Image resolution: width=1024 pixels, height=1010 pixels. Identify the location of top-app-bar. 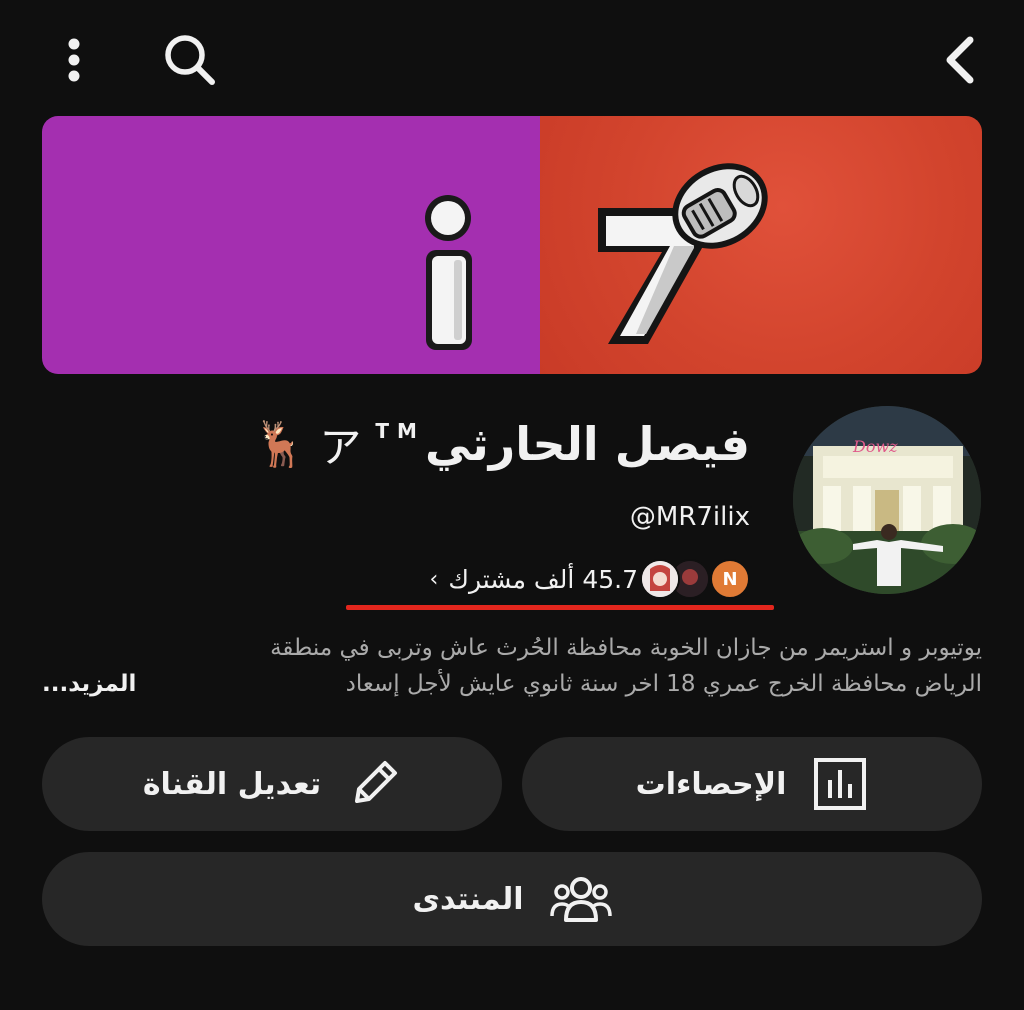
(512, 58).